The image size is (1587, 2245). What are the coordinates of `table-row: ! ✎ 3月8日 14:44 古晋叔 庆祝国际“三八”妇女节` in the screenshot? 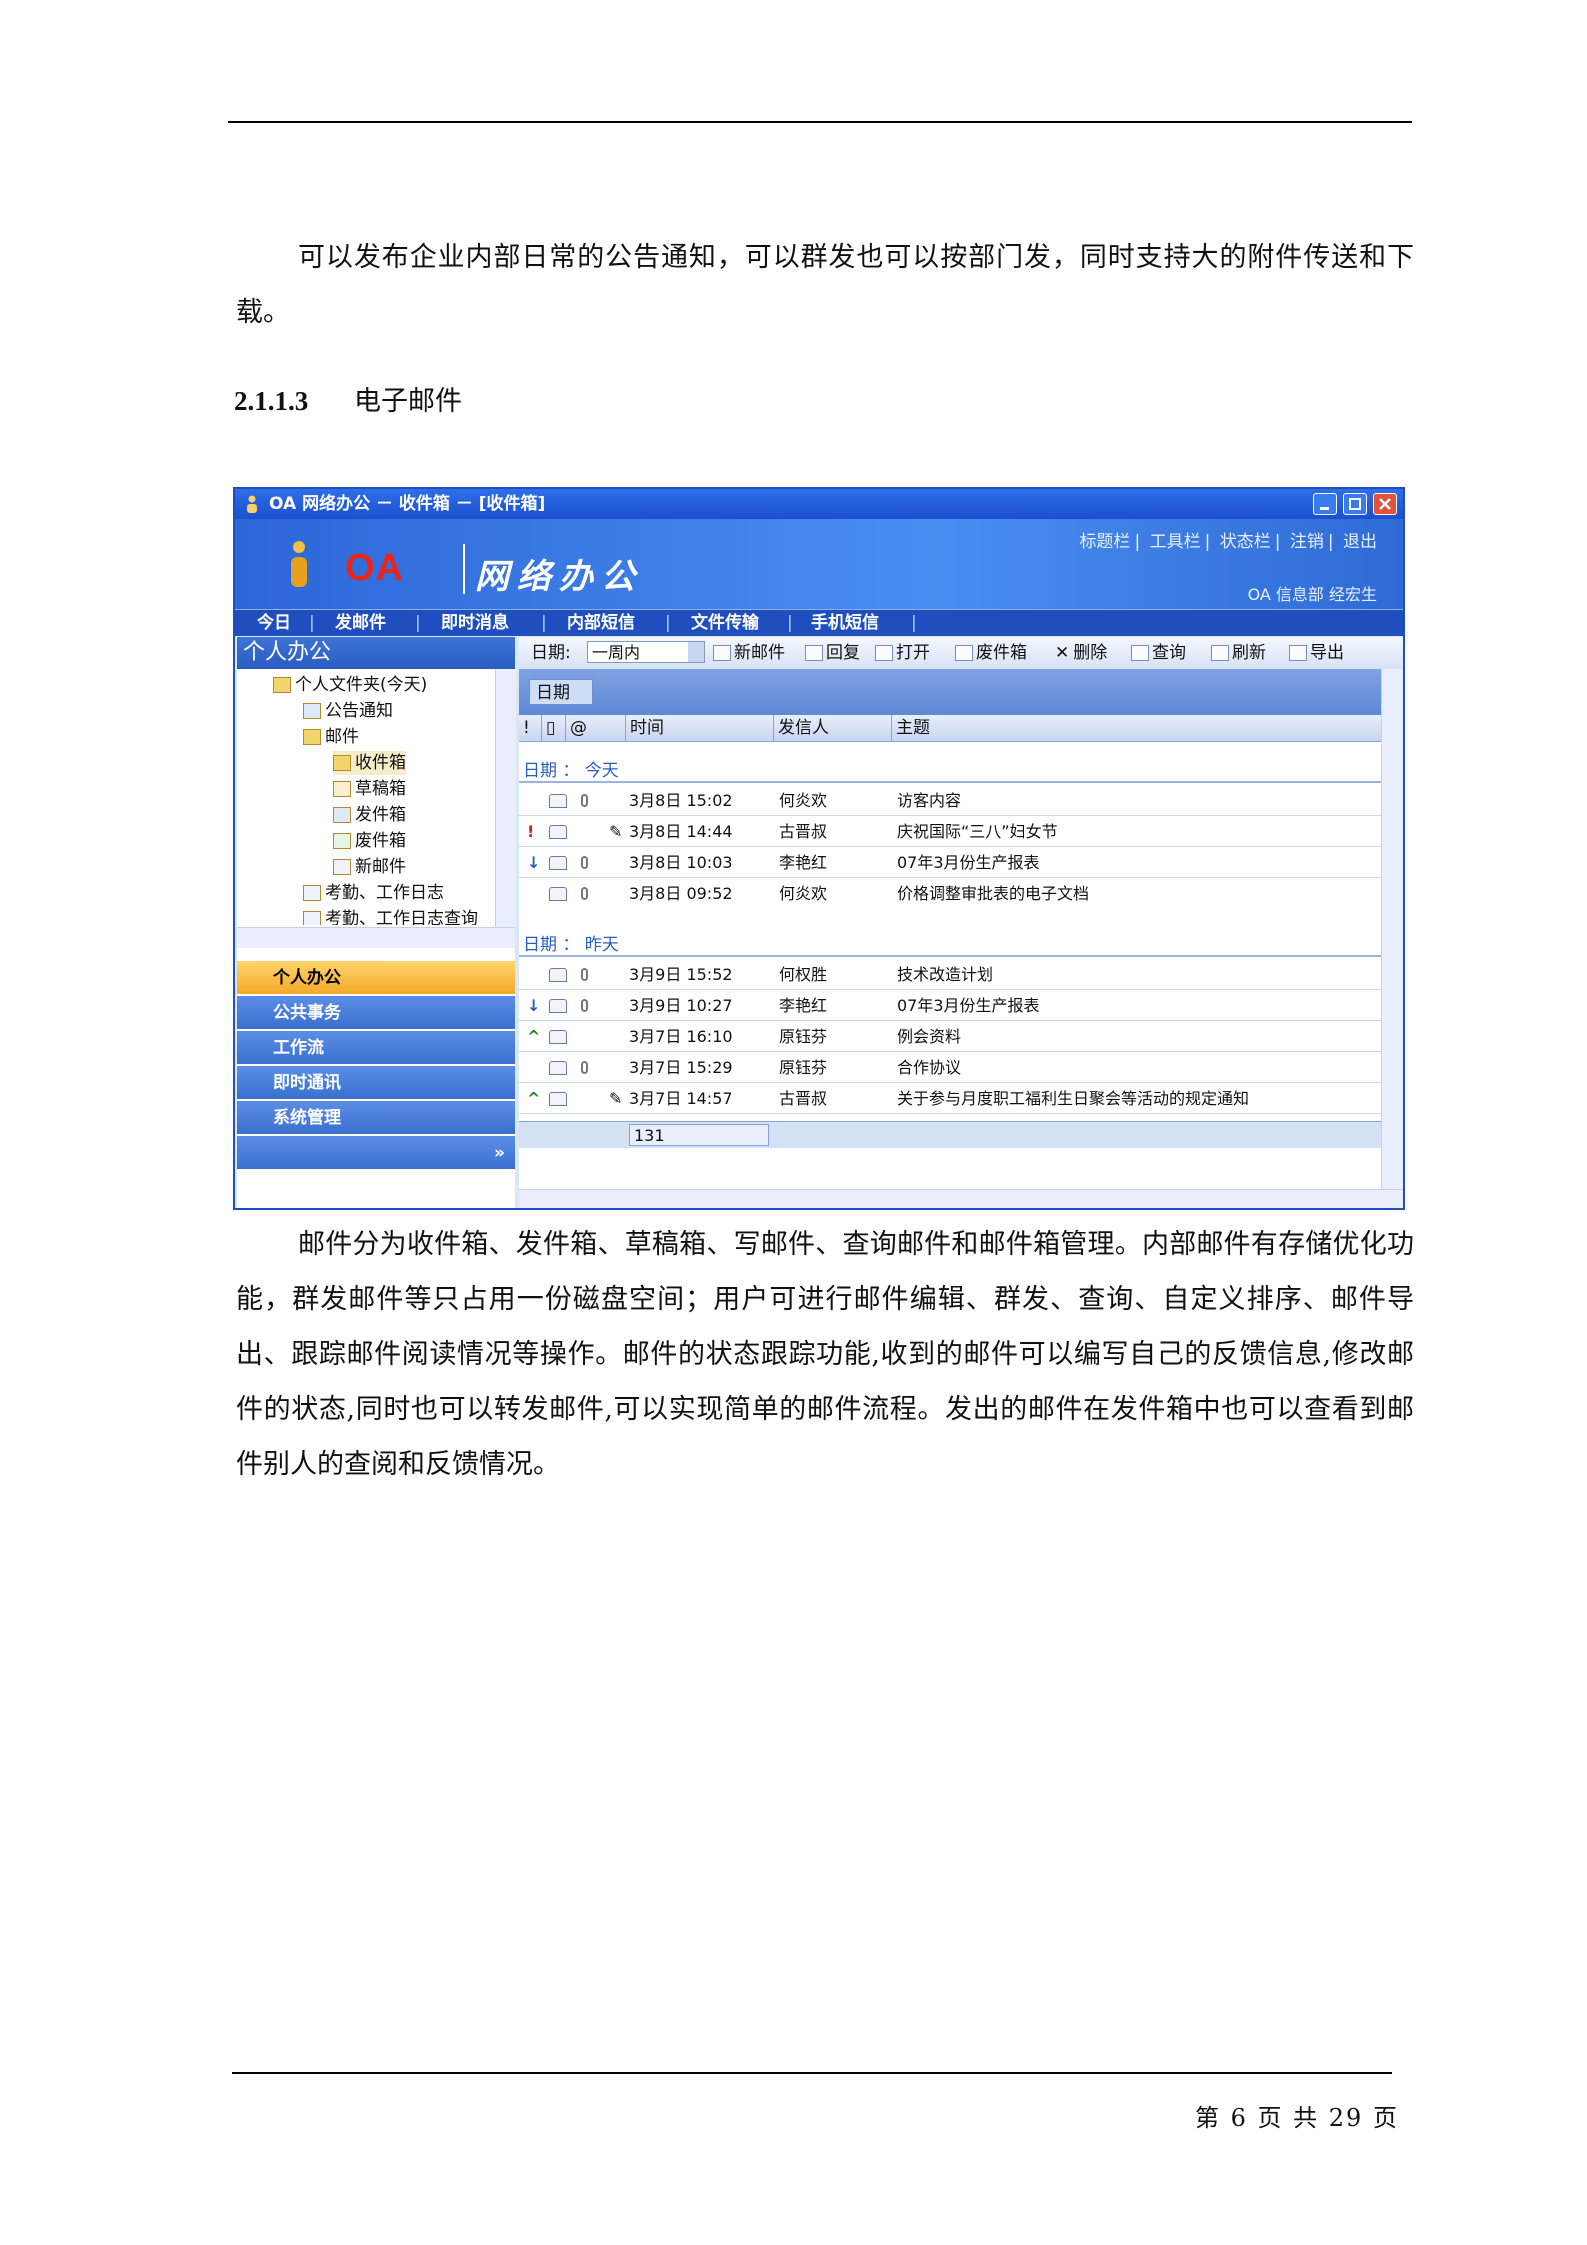 It's located at (950, 831).